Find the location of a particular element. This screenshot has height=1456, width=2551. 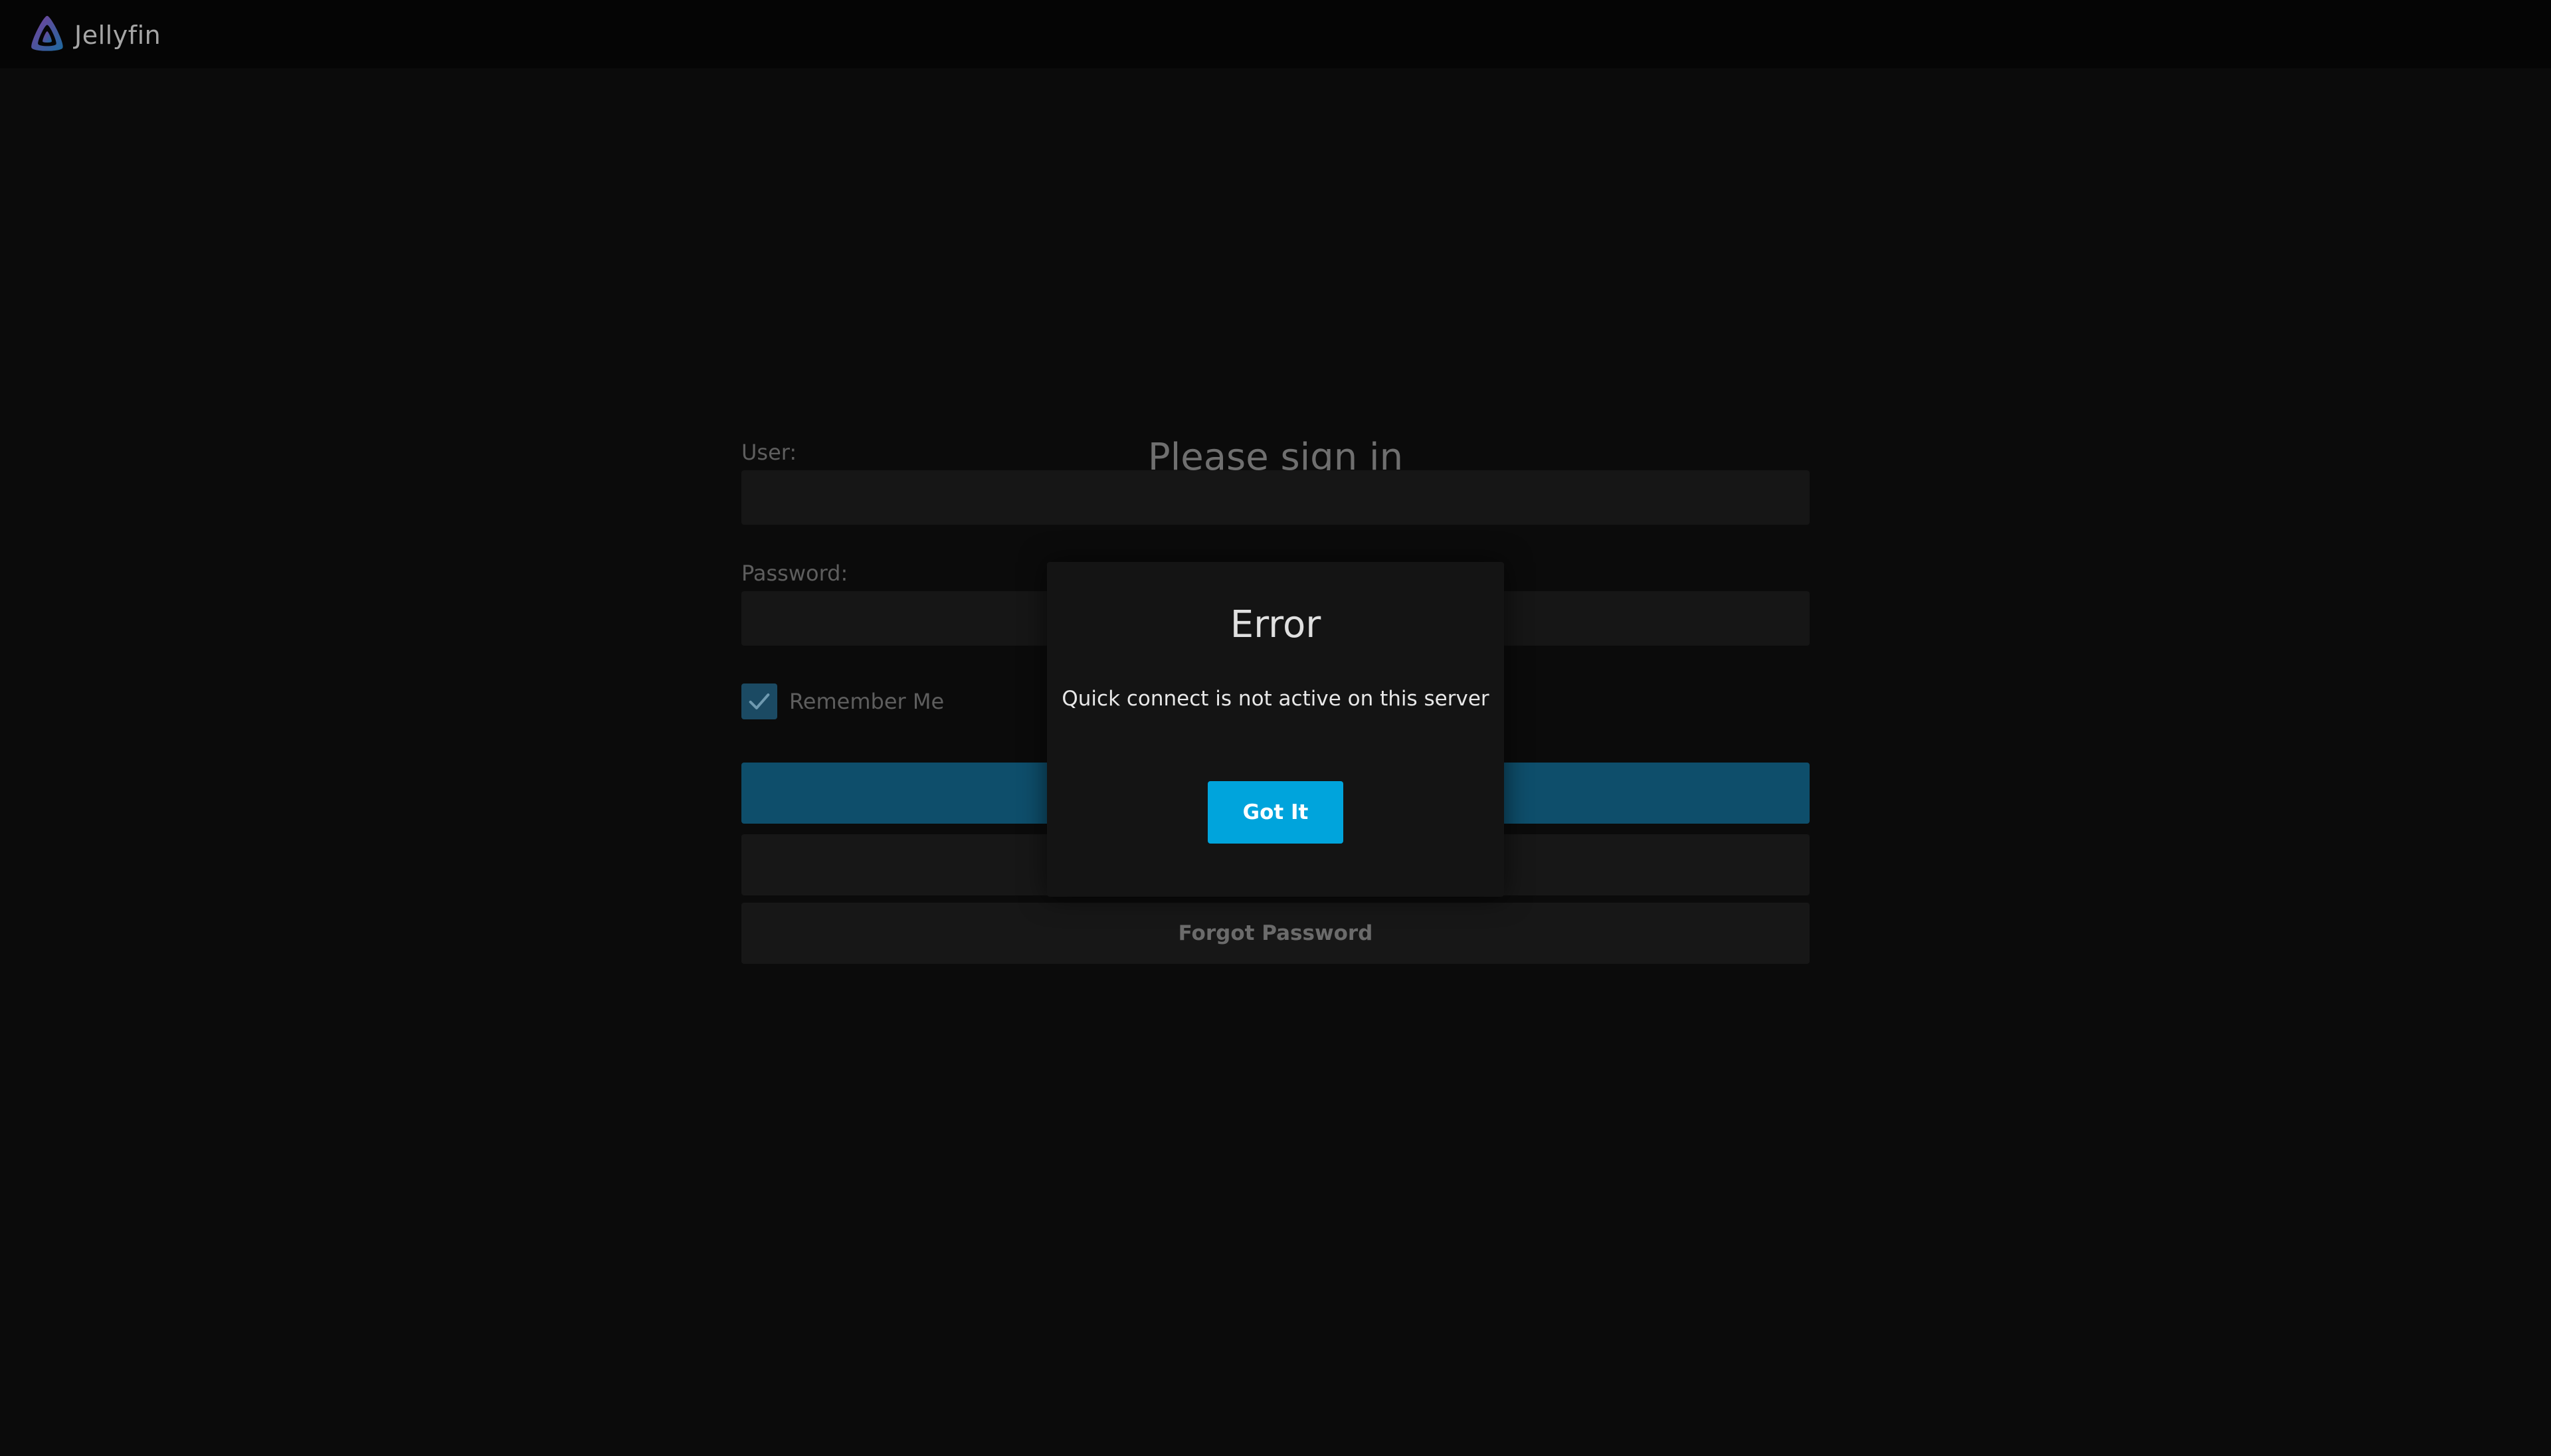

app-logo: Jellyfin is located at coordinates (94, 35).